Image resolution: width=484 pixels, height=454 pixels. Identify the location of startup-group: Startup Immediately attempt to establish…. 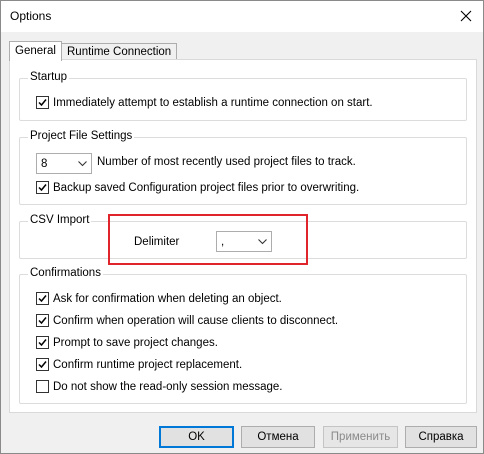
(243, 96).